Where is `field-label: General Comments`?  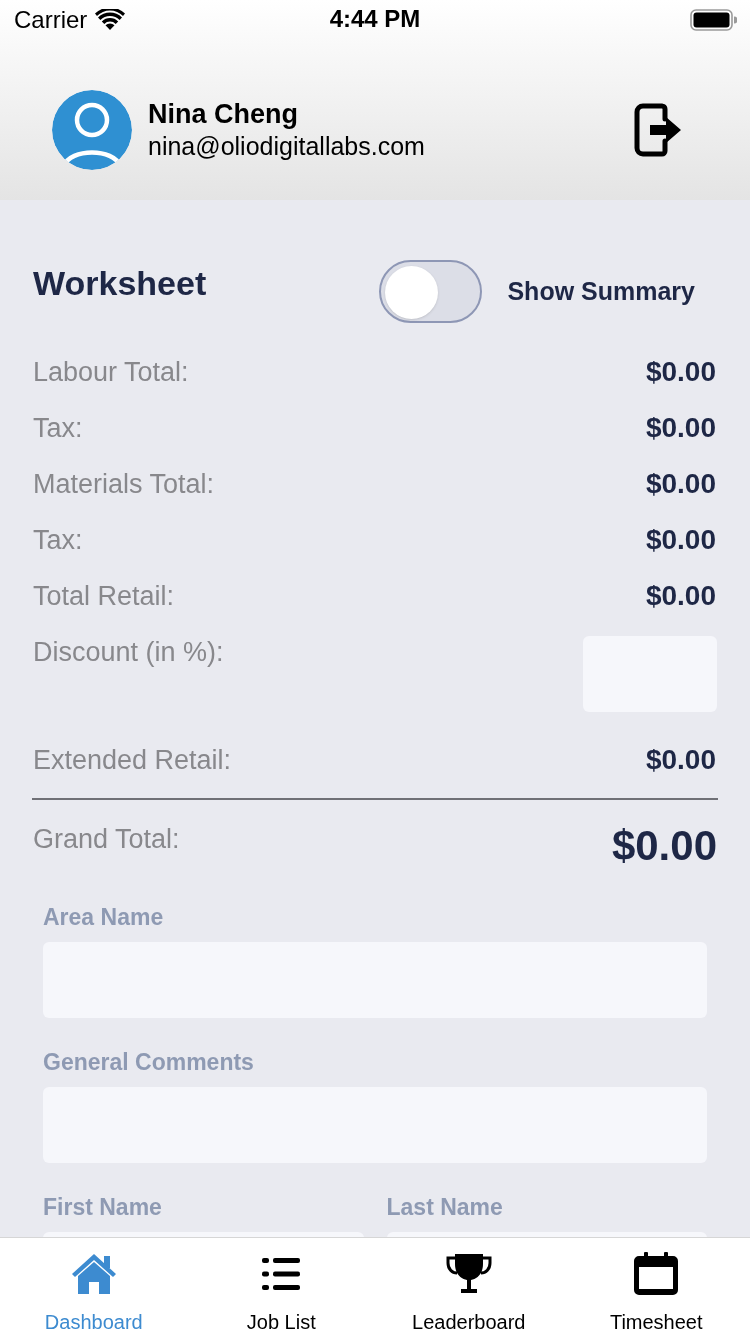
field-label: General Comments is located at coordinates (149, 1062).